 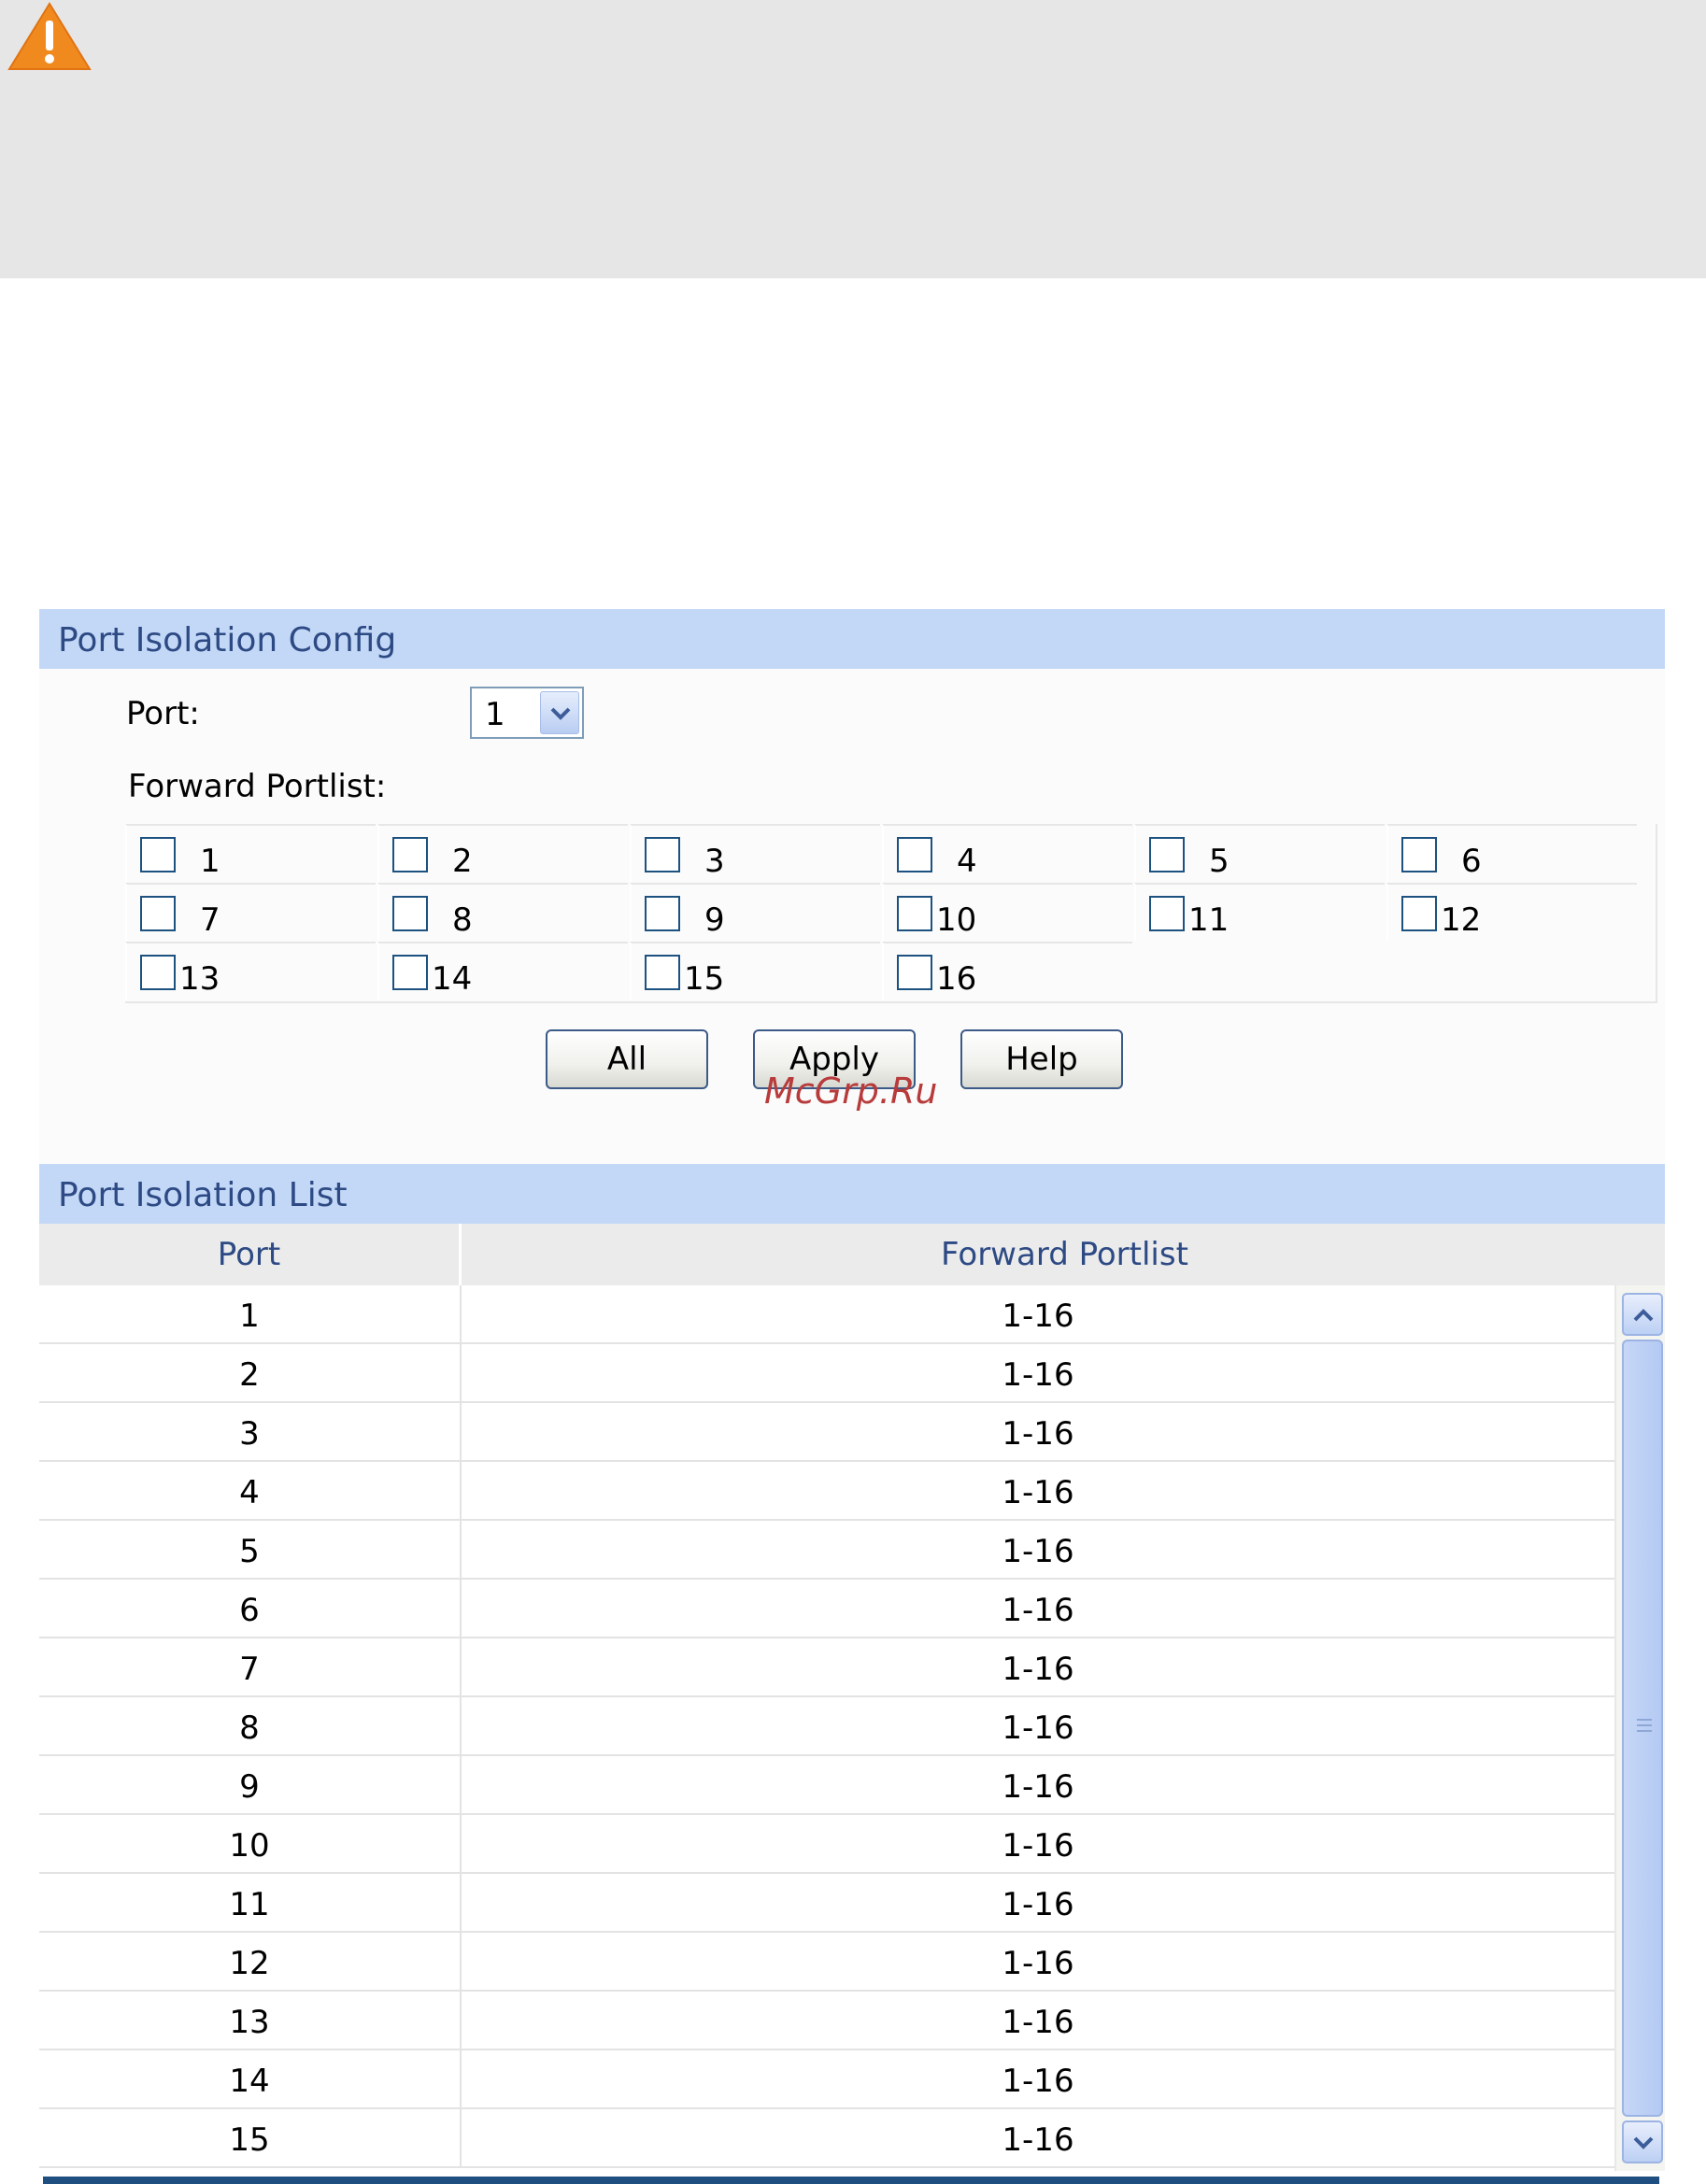 What do you see at coordinates (852, 1194) in the screenshot?
I see `port-isolation-list-header: Port Isolation List` at bounding box center [852, 1194].